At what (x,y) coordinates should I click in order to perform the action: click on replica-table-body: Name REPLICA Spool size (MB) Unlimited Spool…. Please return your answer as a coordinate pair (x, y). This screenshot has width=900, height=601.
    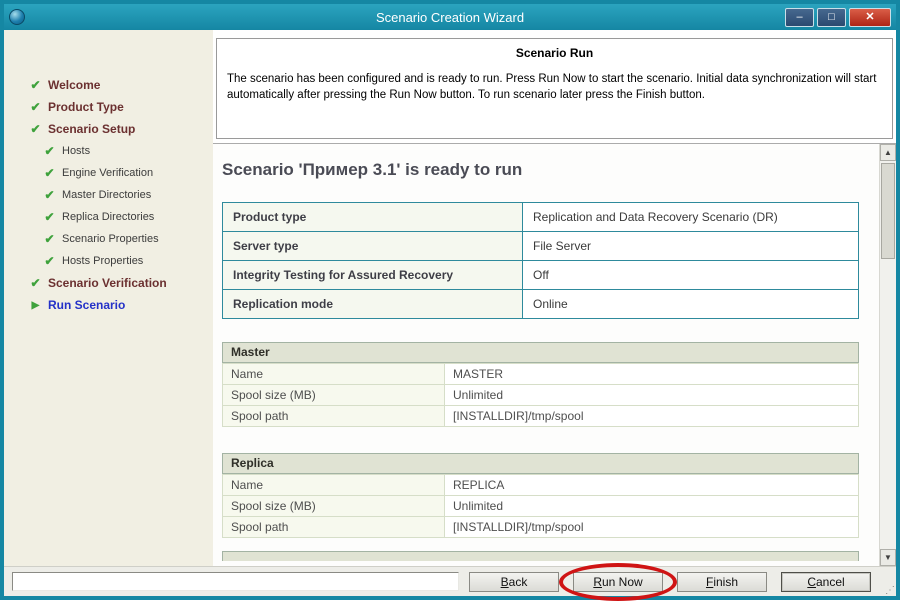
    Looking at the image, I should click on (540, 506).